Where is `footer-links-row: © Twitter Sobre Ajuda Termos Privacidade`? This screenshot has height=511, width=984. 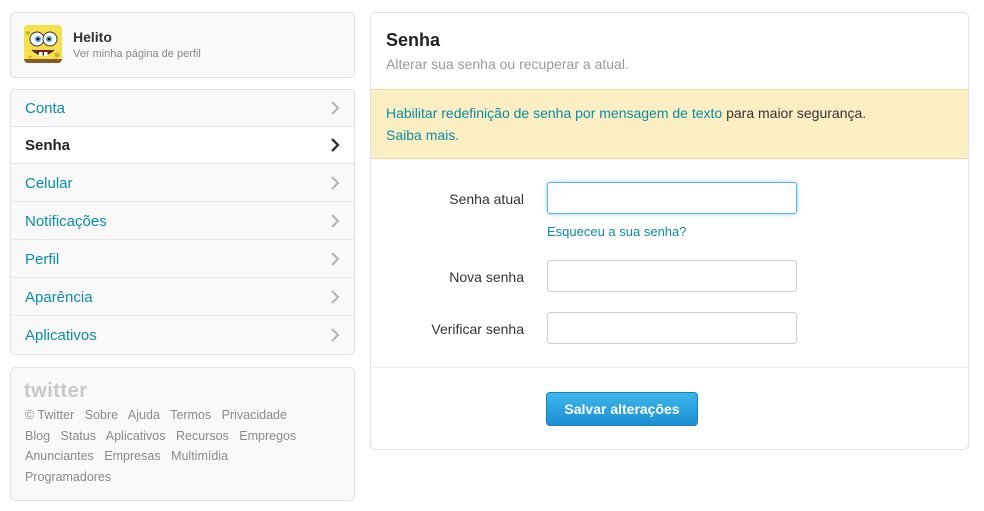
footer-links-row: © Twitter Sobre Ajuda Termos Privacidade is located at coordinates (159, 415).